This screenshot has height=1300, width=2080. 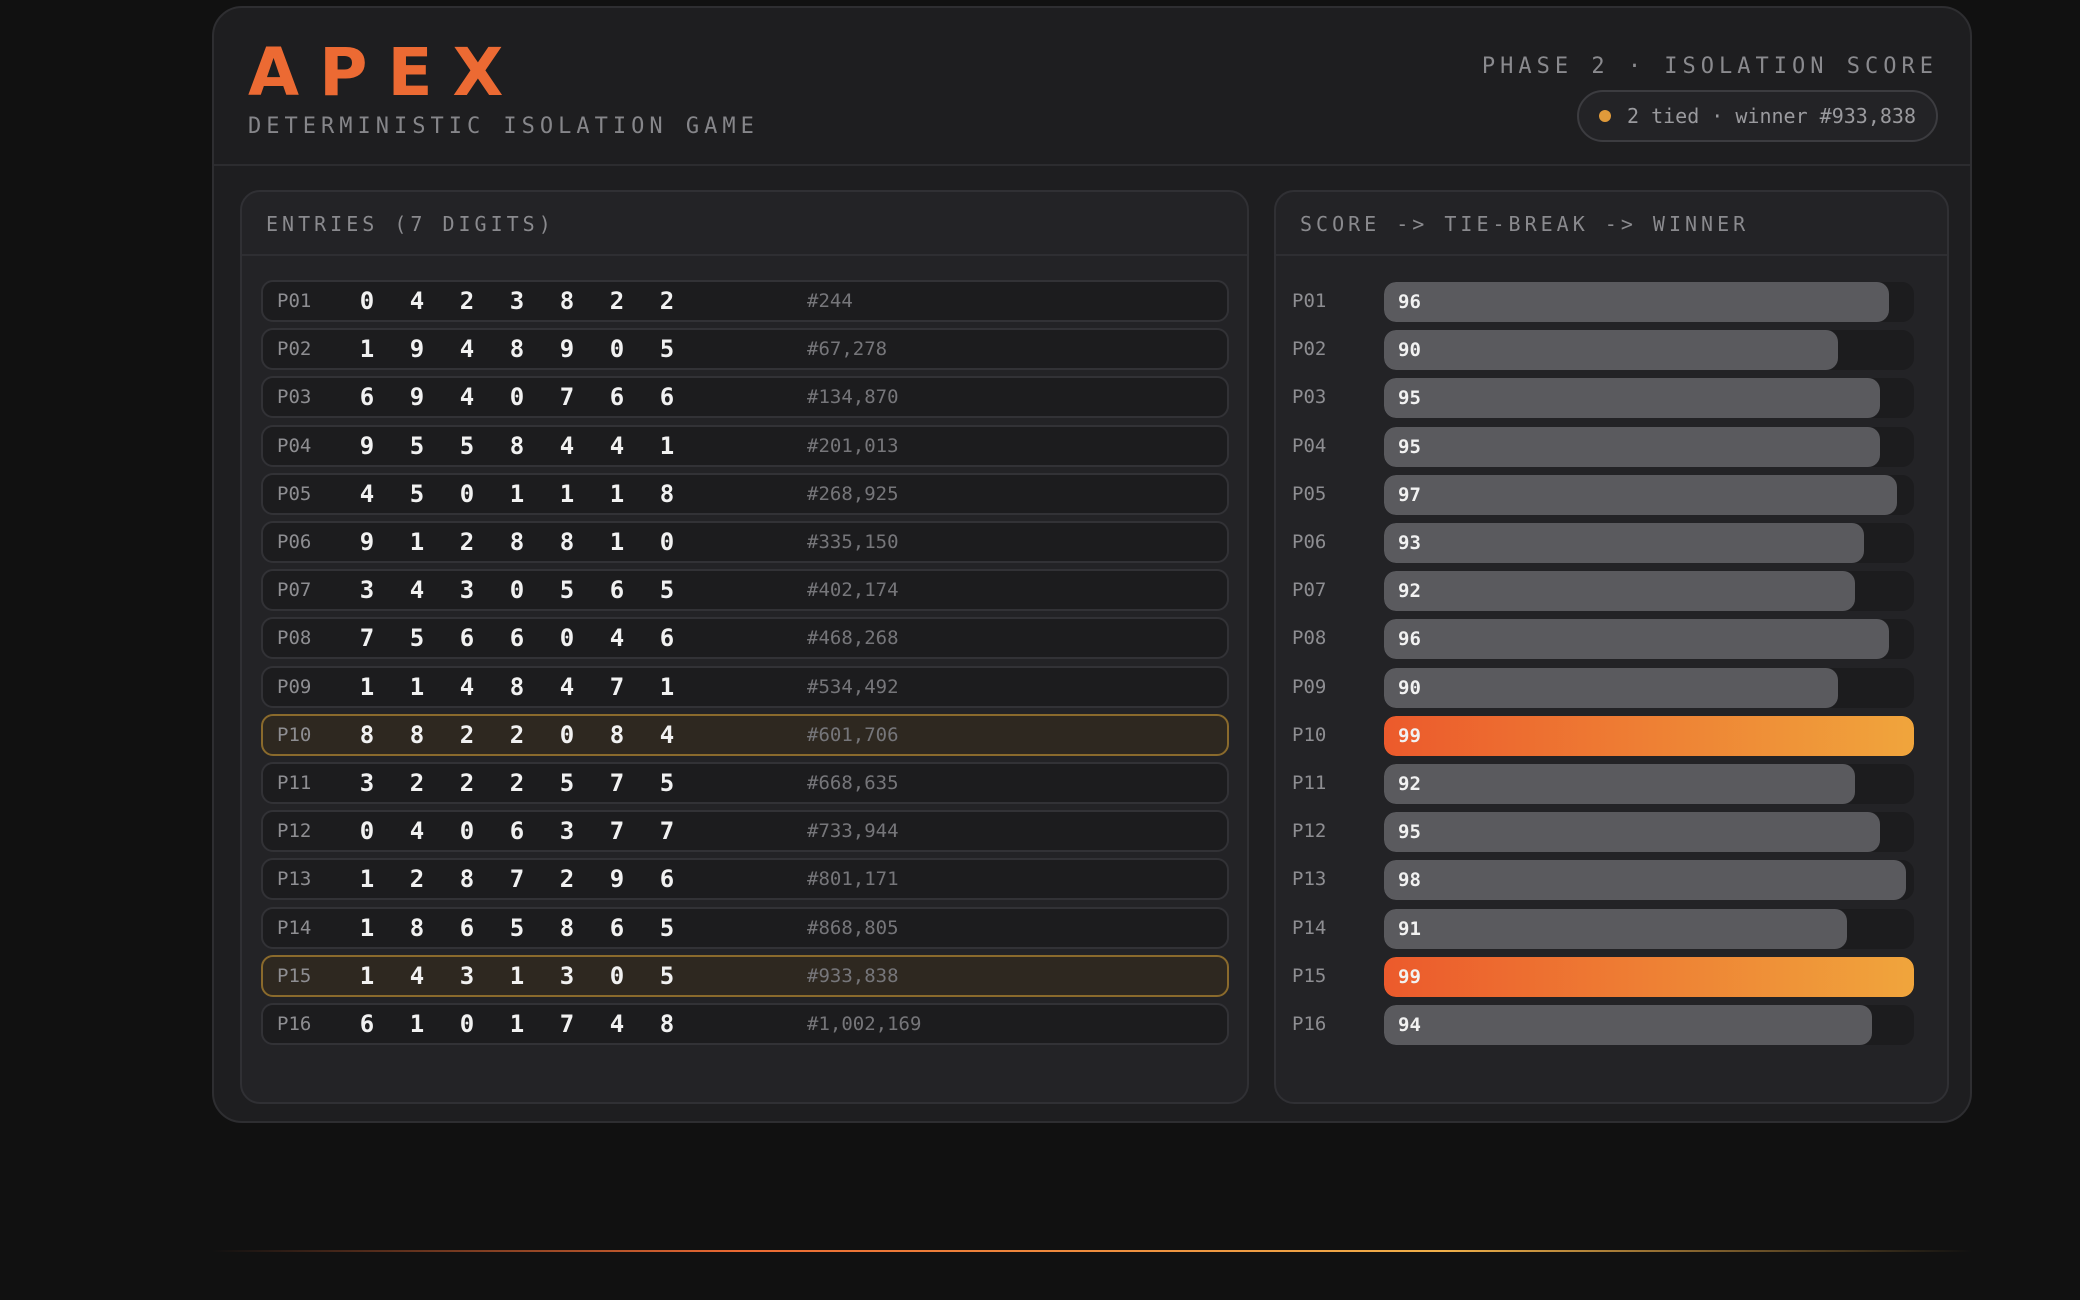 What do you see at coordinates (294, 638) in the screenshot?
I see `entry-id: P08` at bounding box center [294, 638].